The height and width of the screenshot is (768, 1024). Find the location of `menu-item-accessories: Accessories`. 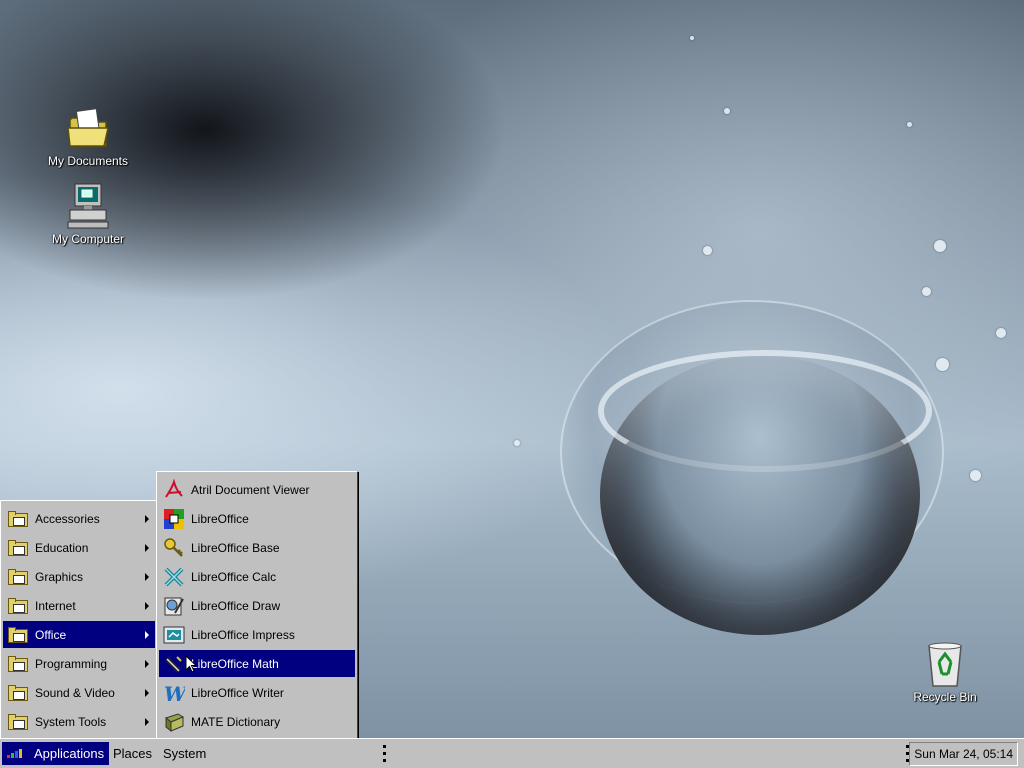

menu-item-accessories: Accessories is located at coordinates (79, 518).